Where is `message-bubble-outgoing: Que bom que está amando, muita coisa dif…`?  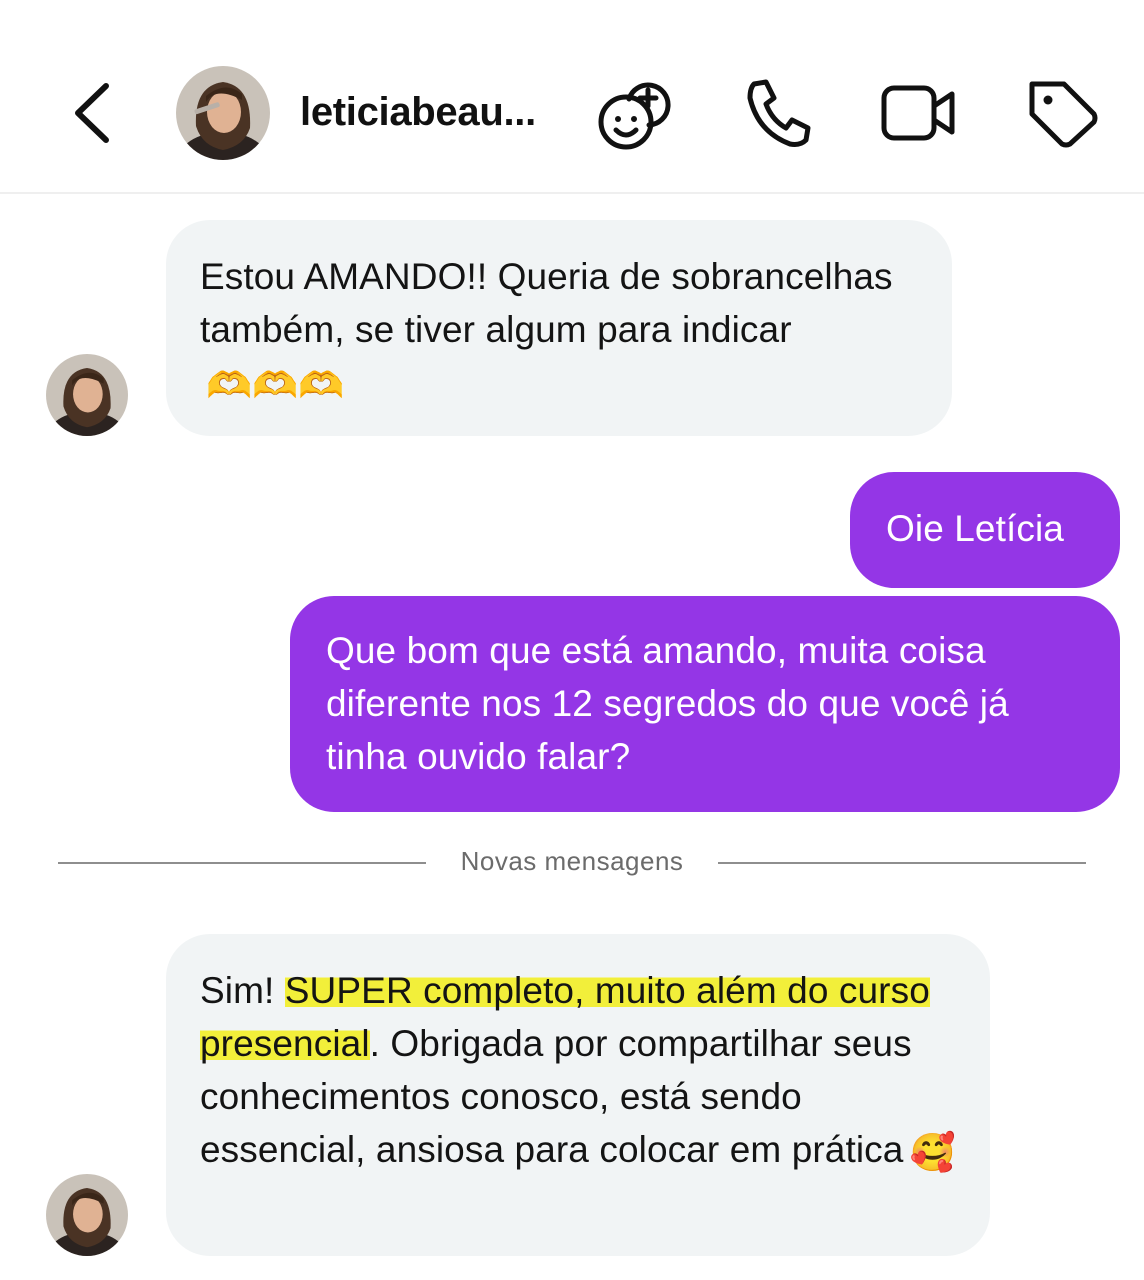
message-bubble-outgoing: Que bom que está amando, muita coisa dif… is located at coordinates (705, 704).